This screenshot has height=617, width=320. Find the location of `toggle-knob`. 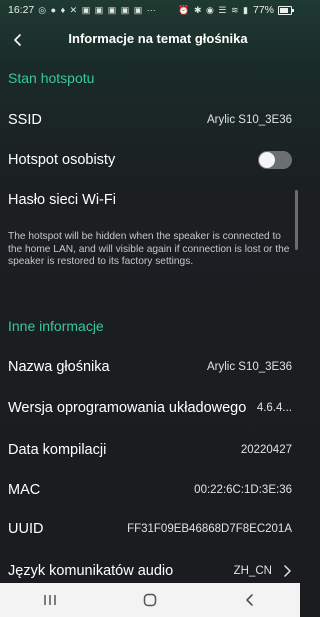

toggle-knob is located at coordinates (267, 160).